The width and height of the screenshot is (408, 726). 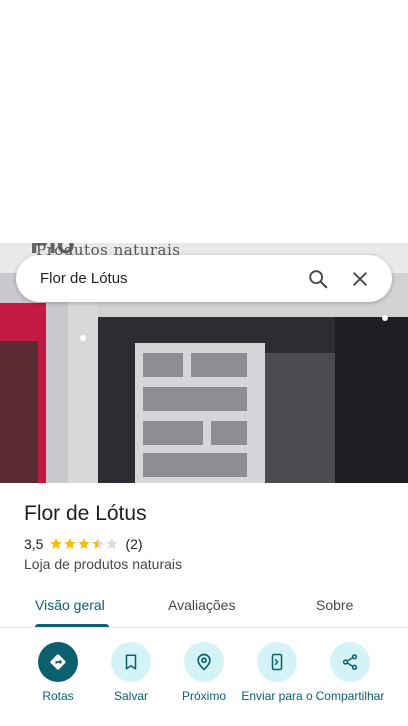 What do you see at coordinates (350, 696) in the screenshot?
I see `share-label: Compartilhar` at bounding box center [350, 696].